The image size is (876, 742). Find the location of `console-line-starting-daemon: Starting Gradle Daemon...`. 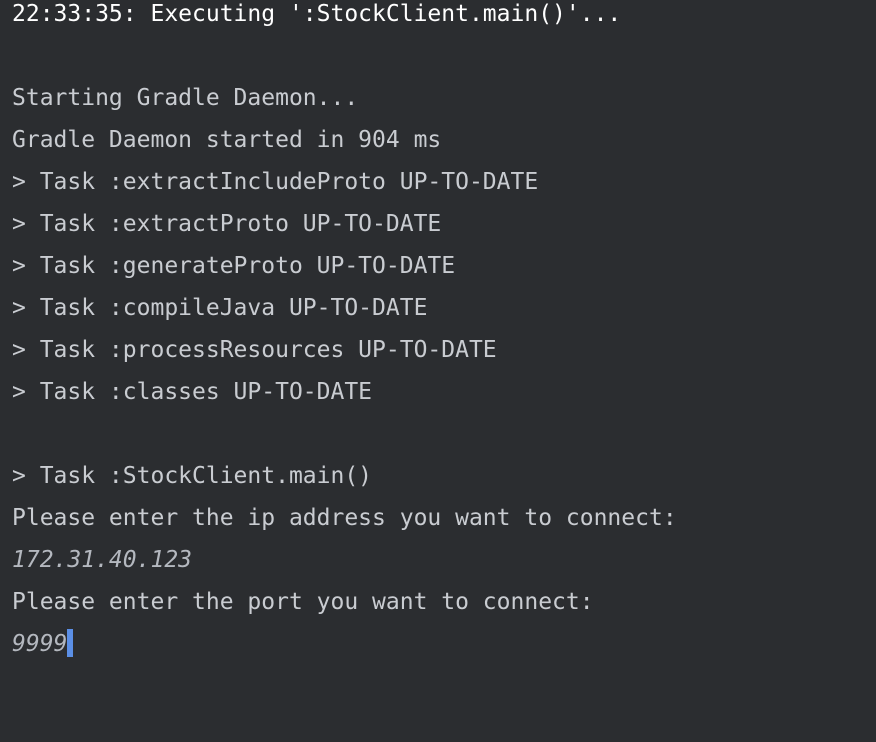

console-line-starting-daemon: Starting Gradle Daemon... is located at coordinates (185, 98).